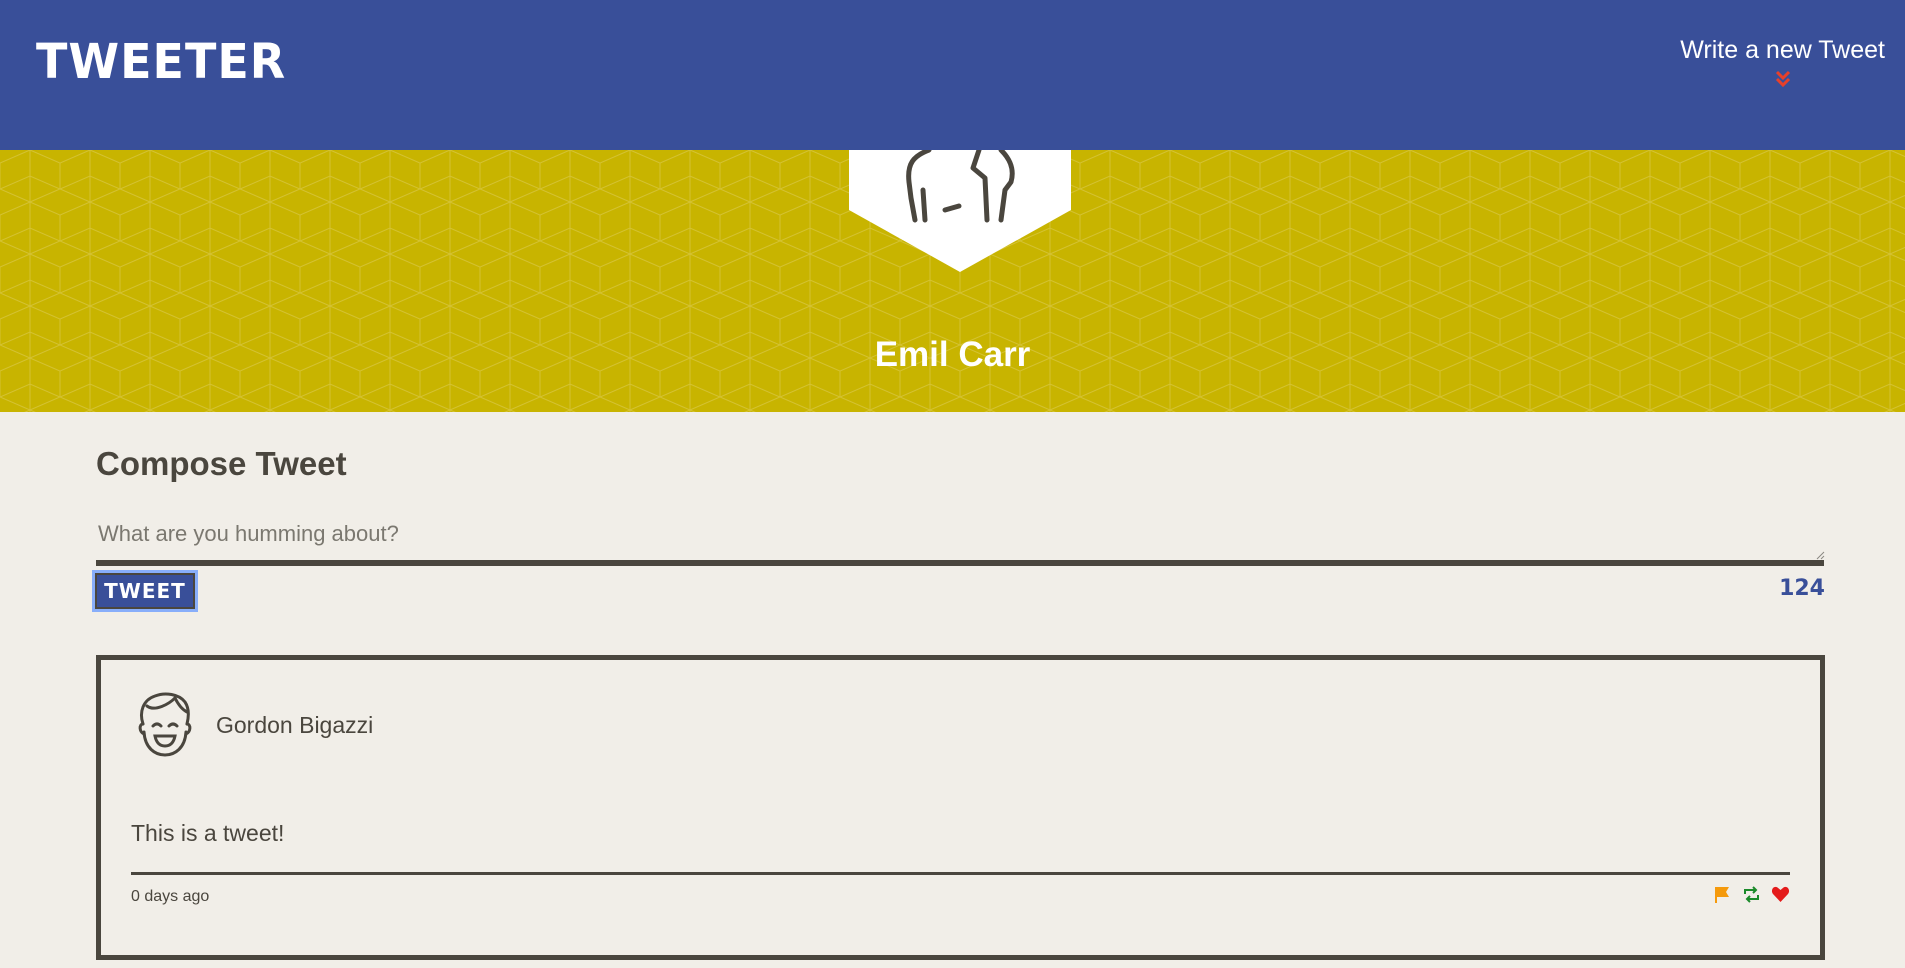 This screenshot has height=968, width=1905. I want to click on tweet-body: This is a tweet!, so click(208, 833).